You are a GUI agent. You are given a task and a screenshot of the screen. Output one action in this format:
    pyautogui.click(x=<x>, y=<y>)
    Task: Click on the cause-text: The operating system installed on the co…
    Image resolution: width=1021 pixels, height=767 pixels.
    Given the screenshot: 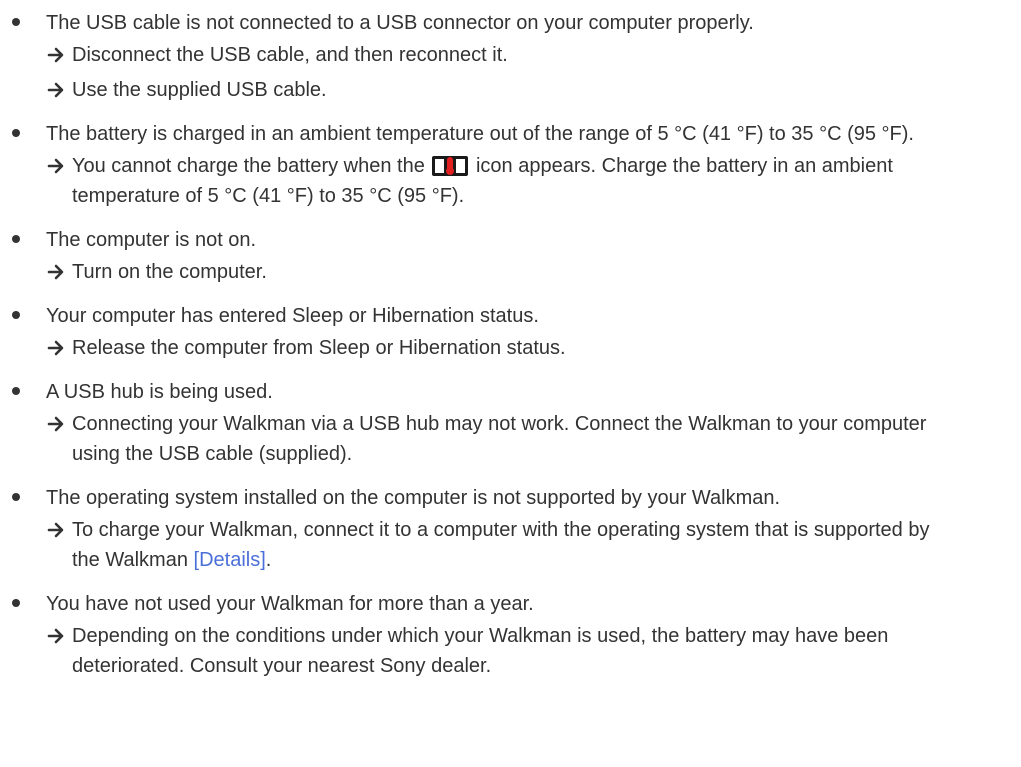 What is the action you would take?
    pyautogui.click(x=413, y=498)
    